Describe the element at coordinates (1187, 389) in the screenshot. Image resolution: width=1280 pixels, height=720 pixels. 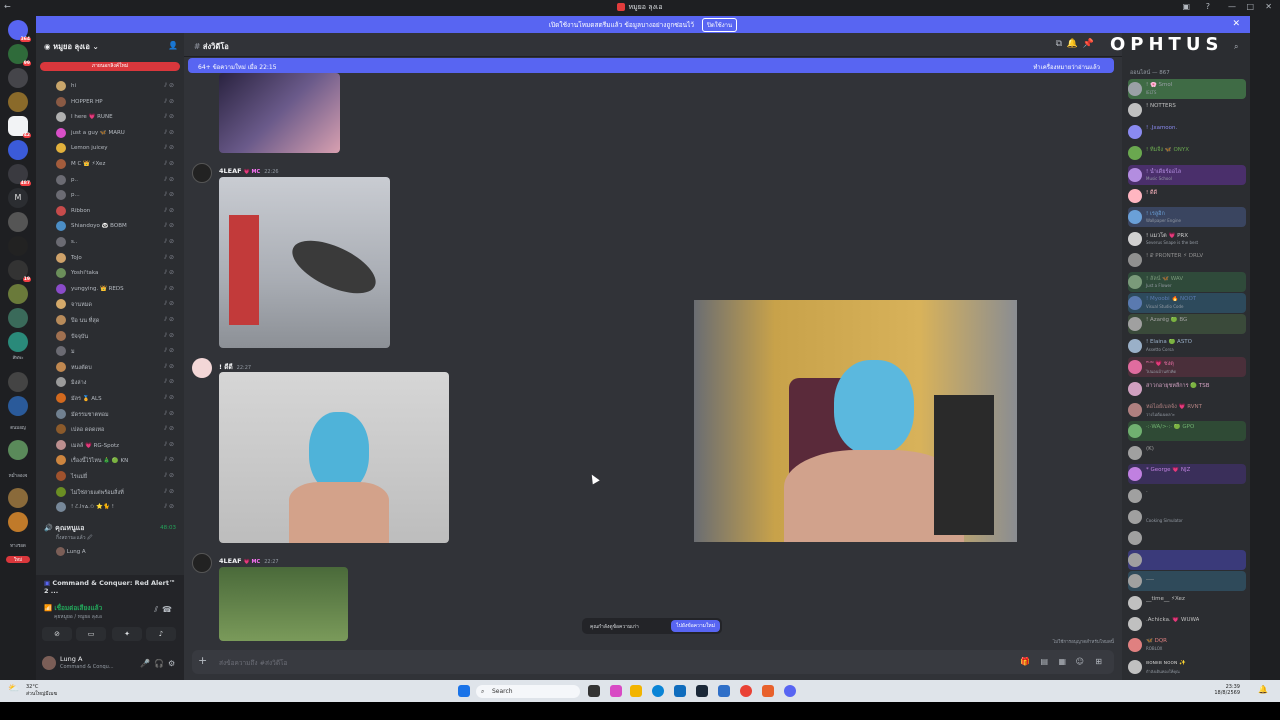
I see `member-list-item: สาวกอายุชหลีการ 🟢 TSB` at that location.